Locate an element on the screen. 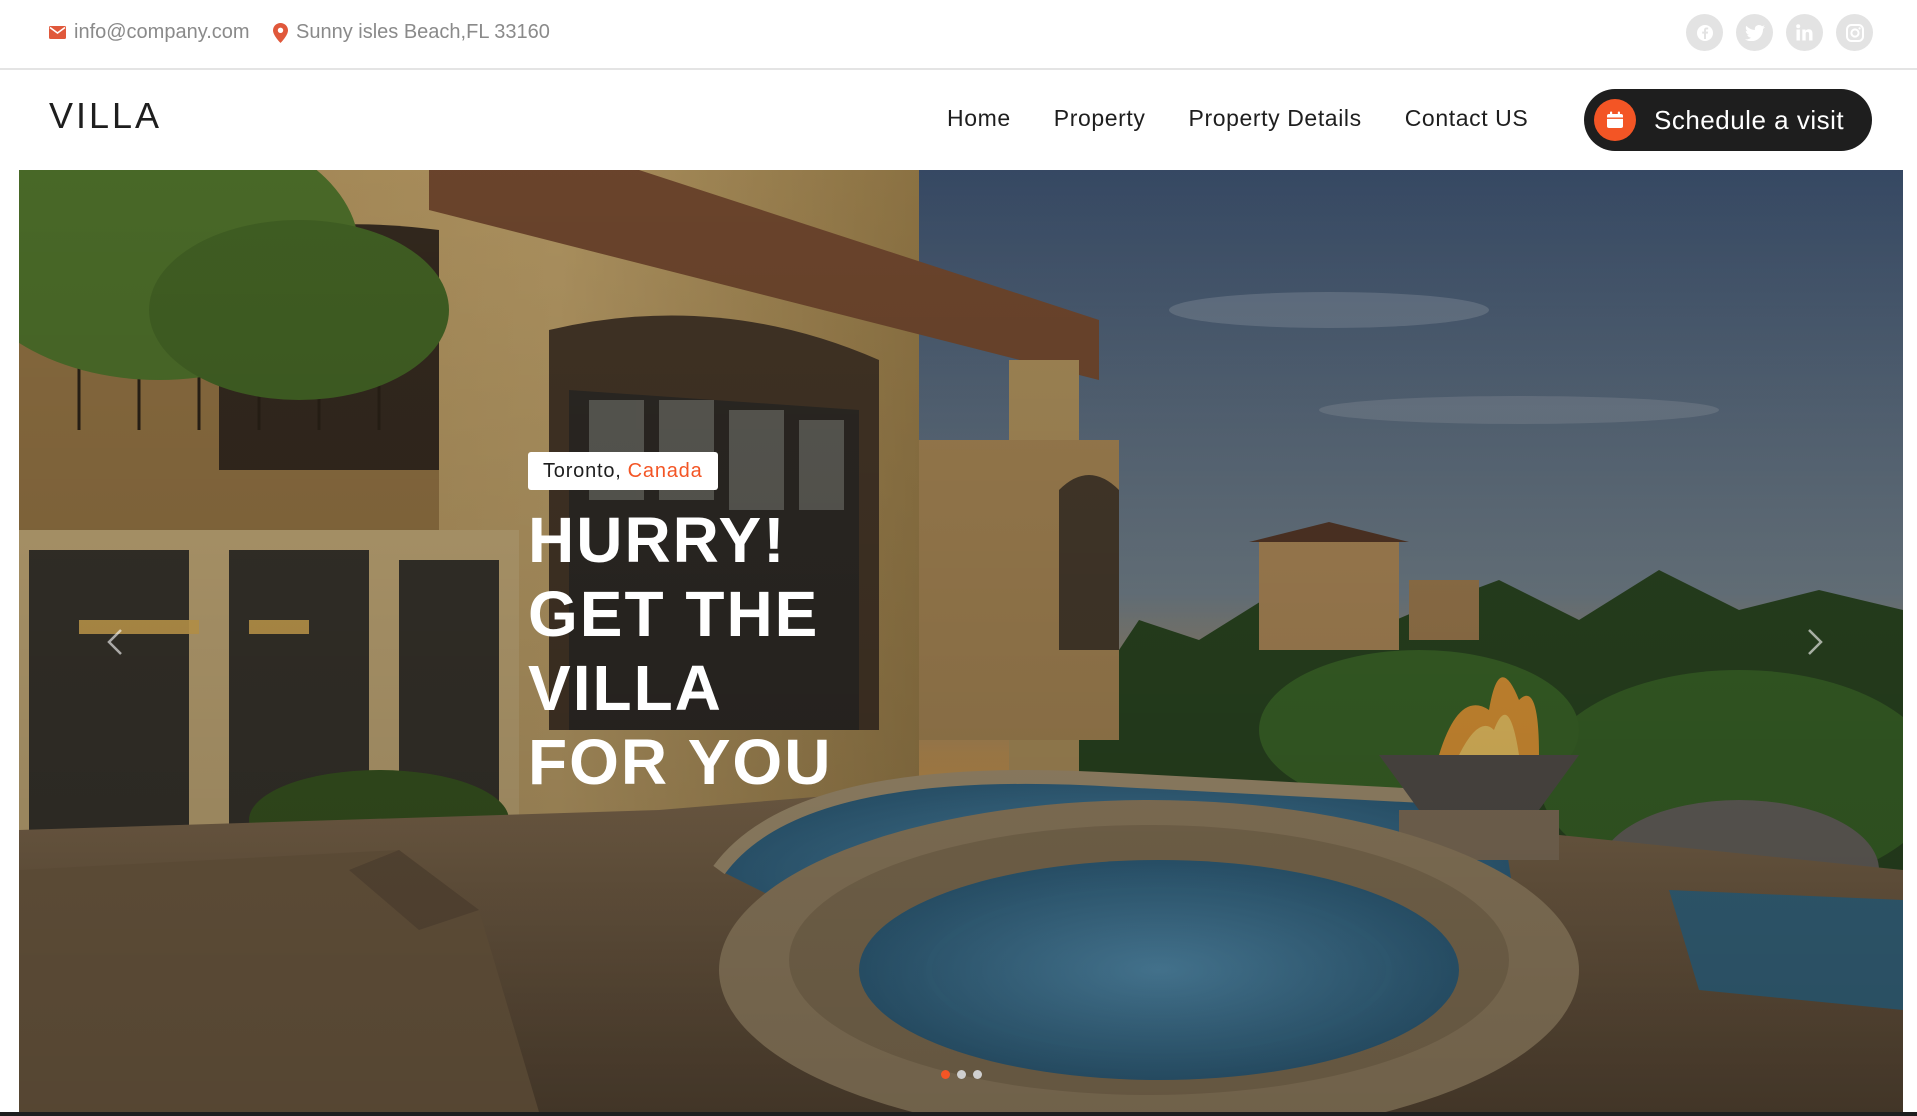 The image size is (1917, 1116). nav-home: Home is located at coordinates (979, 118).